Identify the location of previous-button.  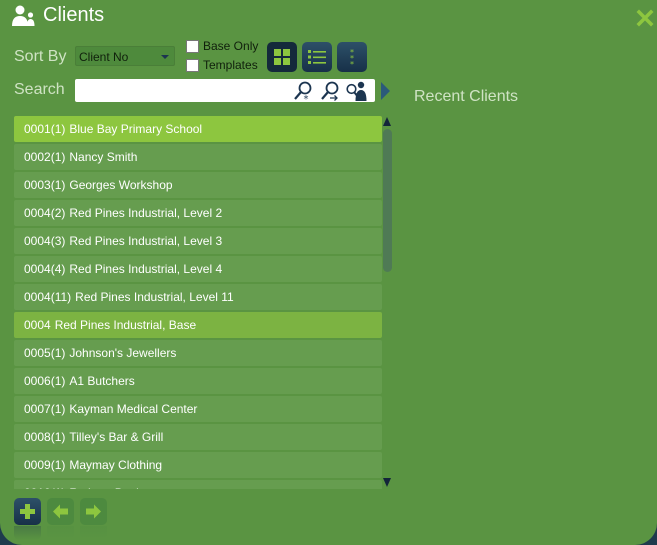
(60, 511).